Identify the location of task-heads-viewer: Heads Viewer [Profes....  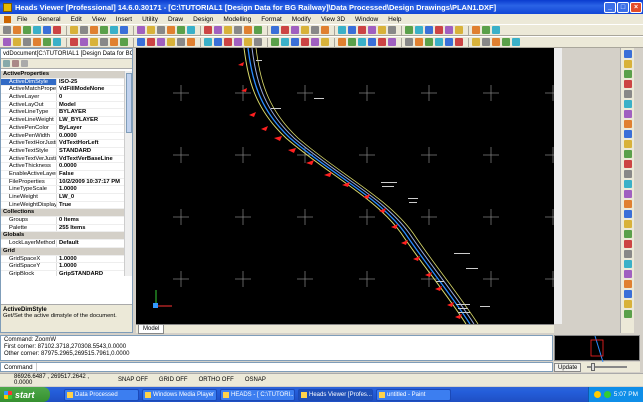
(335, 394).